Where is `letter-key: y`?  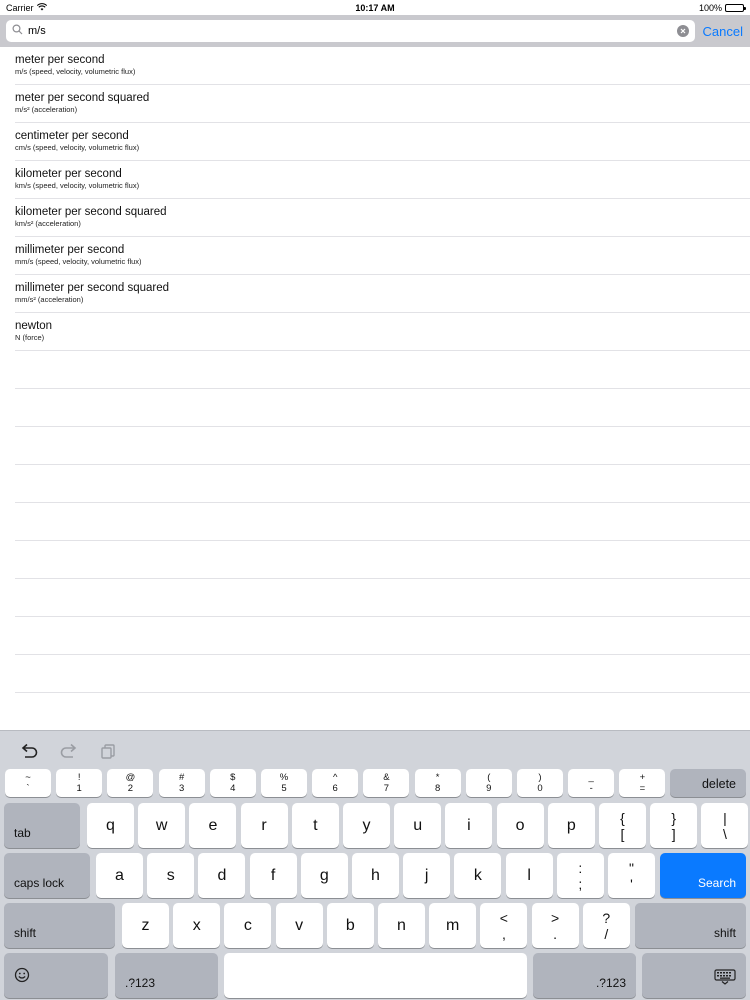
letter-key: y is located at coordinates (366, 825).